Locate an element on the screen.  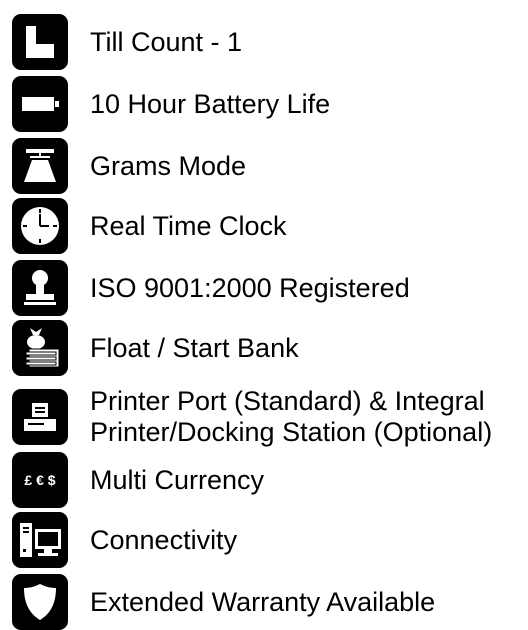
feature-currency: £ € $ Multi Currency is located at coordinates (138, 480).